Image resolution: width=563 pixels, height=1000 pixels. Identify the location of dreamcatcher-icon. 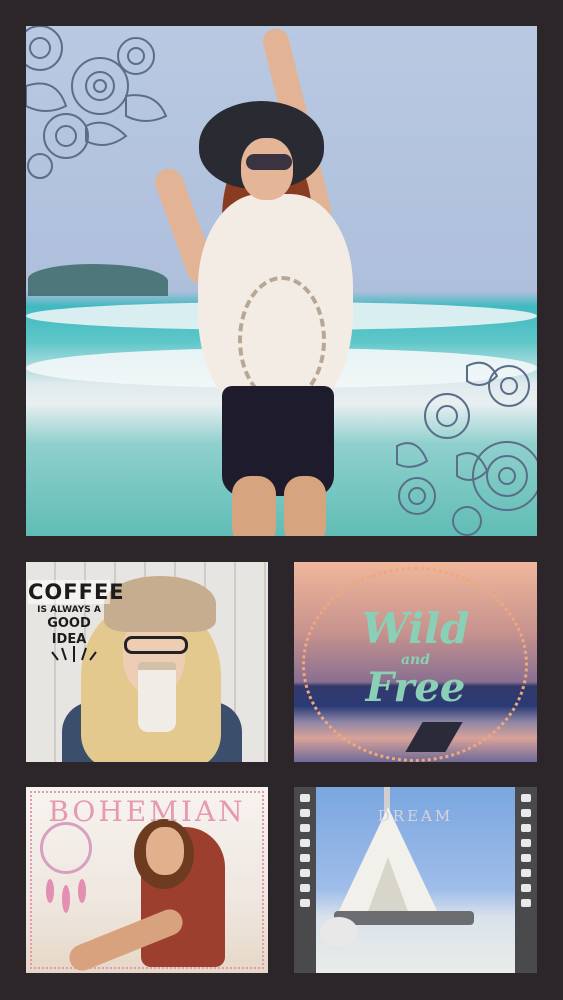
(66, 848).